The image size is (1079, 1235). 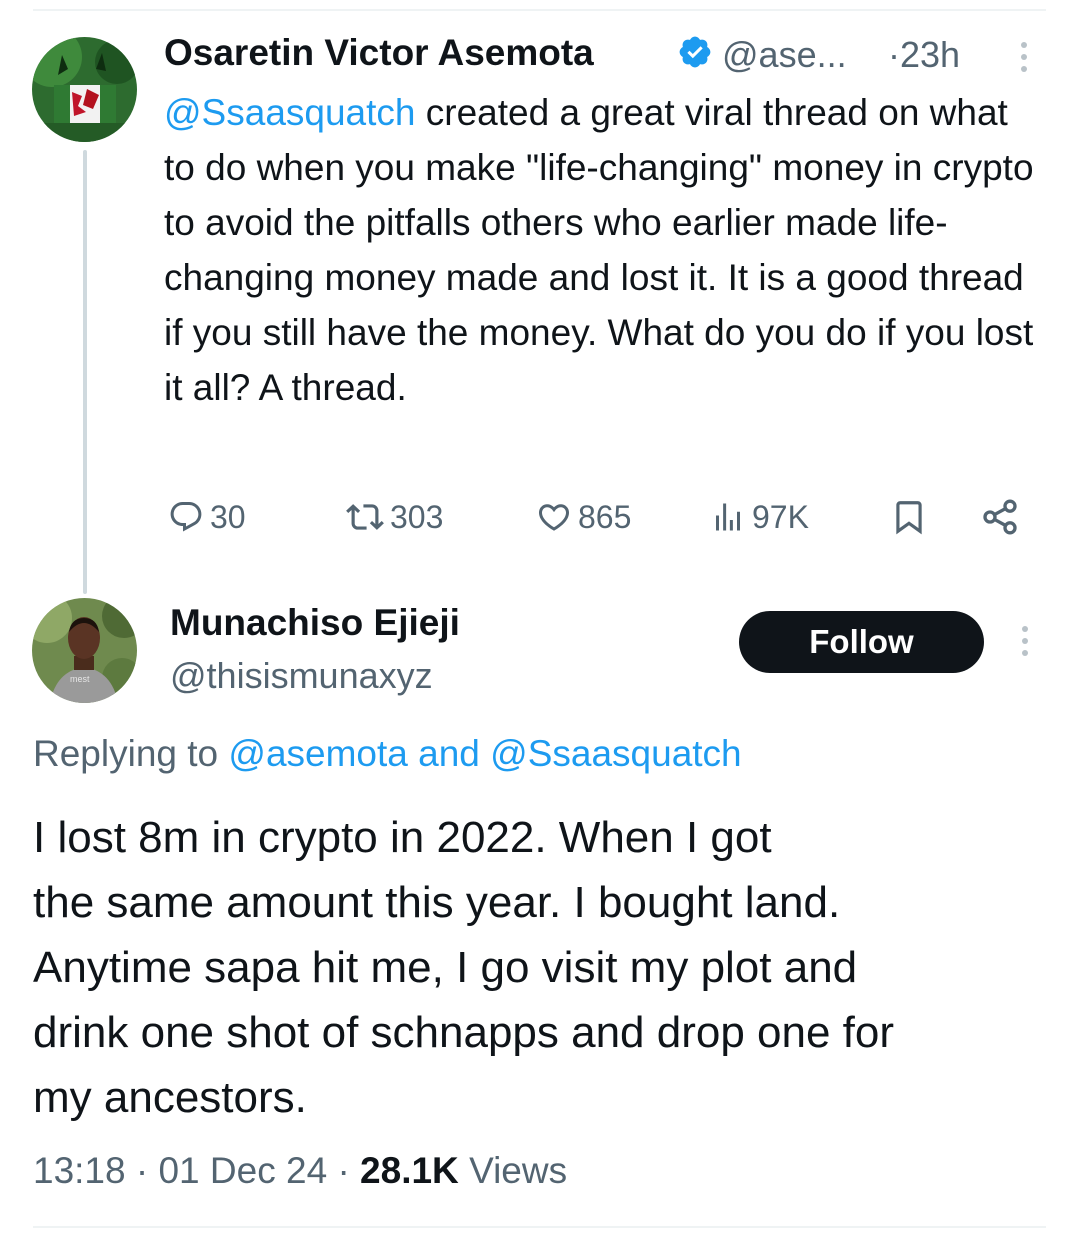 What do you see at coordinates (554, 517) in the screenshot?
I see `like-icon` at bounding box center [554, 517].